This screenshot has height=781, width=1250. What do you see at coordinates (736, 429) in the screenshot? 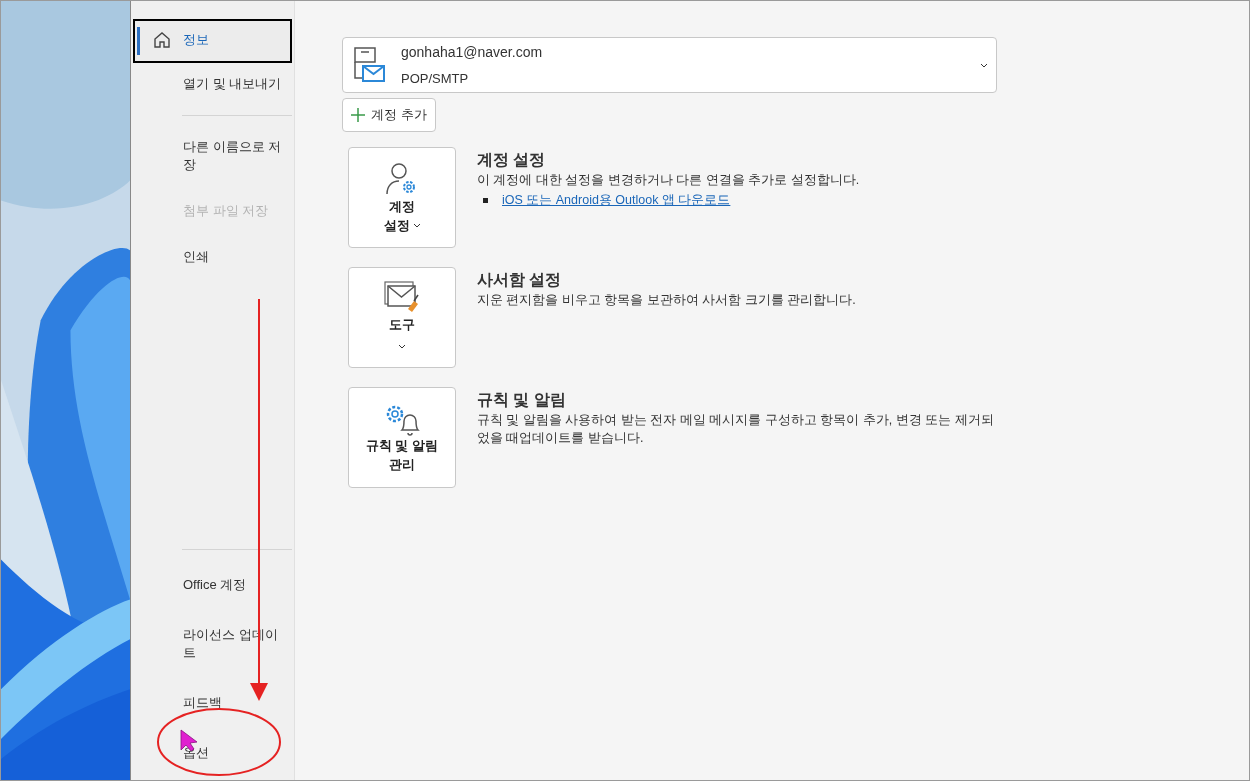
I see `section-description: 규칙 및 알림을 사용하여 받는 전자 메일 메시지를 구성하고 항목이 추가, 변경 또는 제거되었을 때업데이트를 받습니다.` at bounding box center [736, 429].